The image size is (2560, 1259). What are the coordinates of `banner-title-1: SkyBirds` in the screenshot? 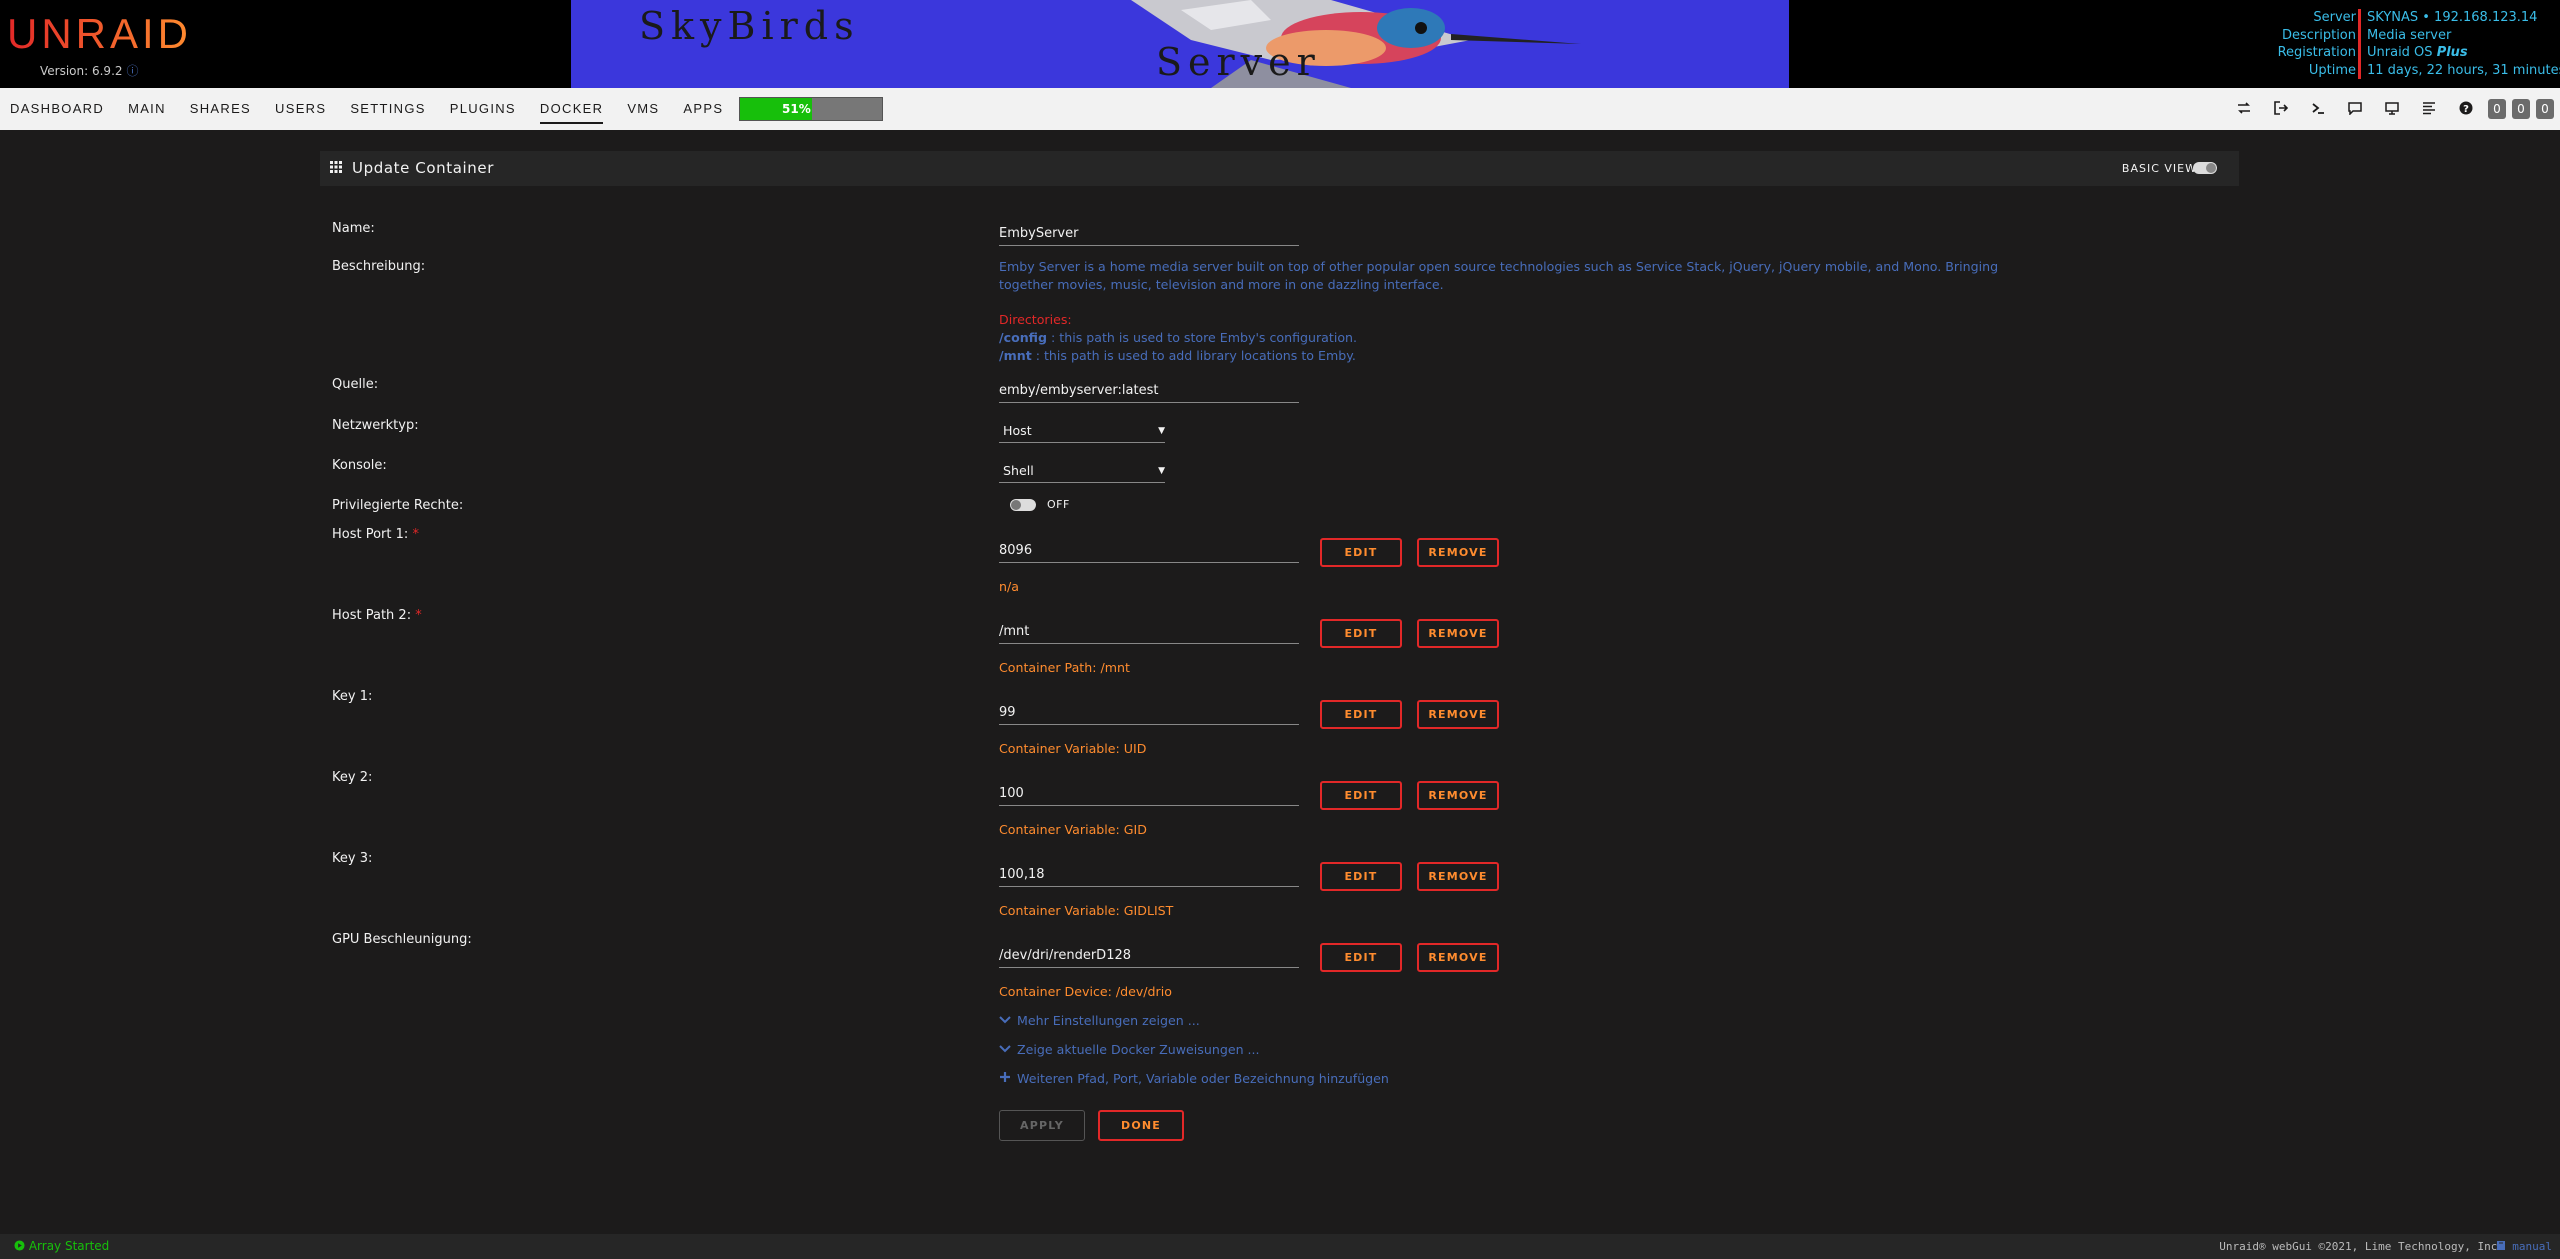 It's located at (749, 26).